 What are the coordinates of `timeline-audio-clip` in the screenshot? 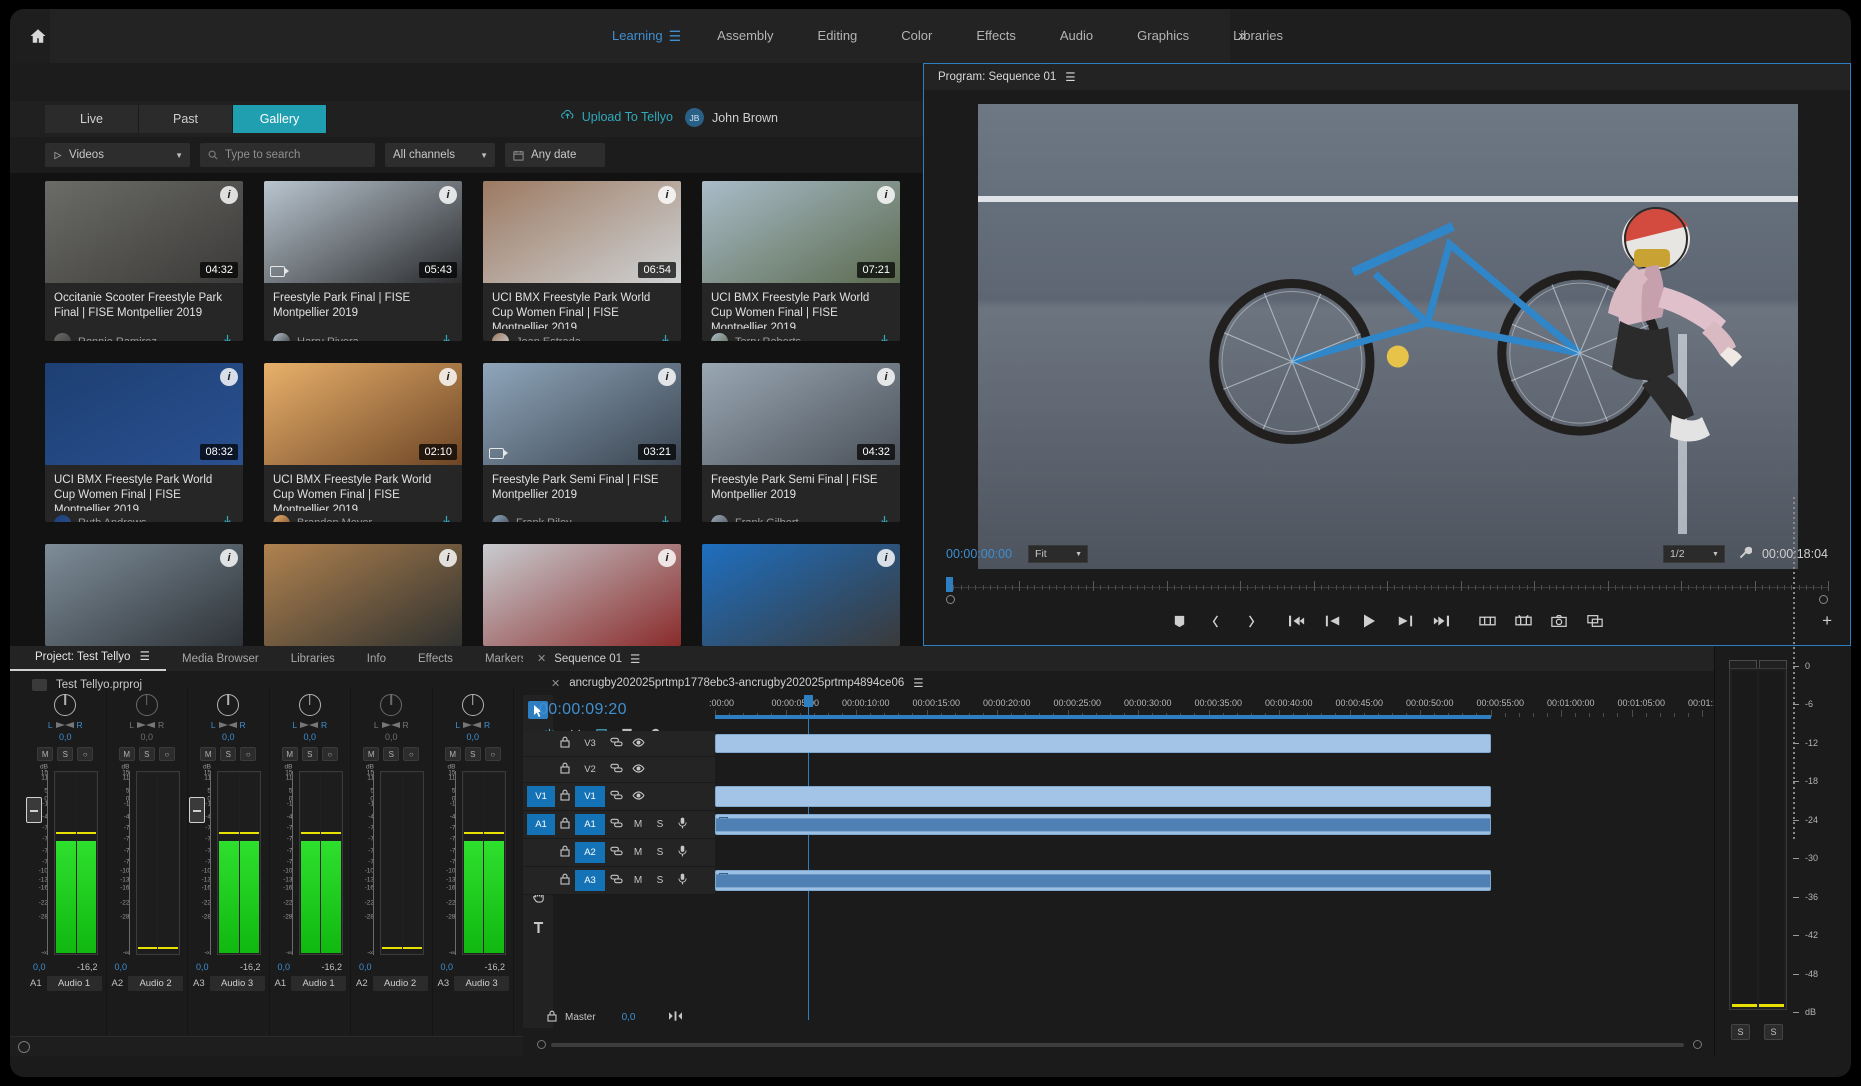 It's located at (1103, 824).